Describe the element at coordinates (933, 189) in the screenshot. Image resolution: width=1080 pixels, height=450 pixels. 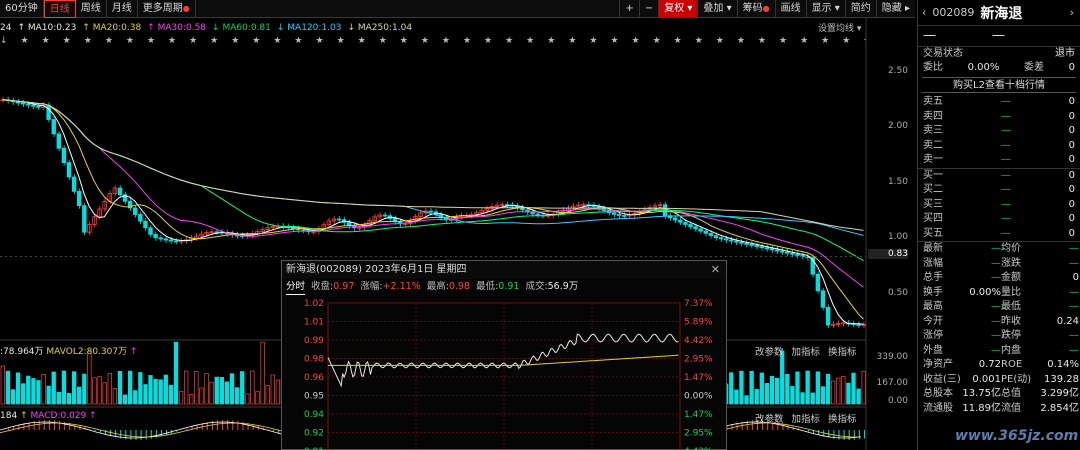
I see `level-label: 买二` at that location.